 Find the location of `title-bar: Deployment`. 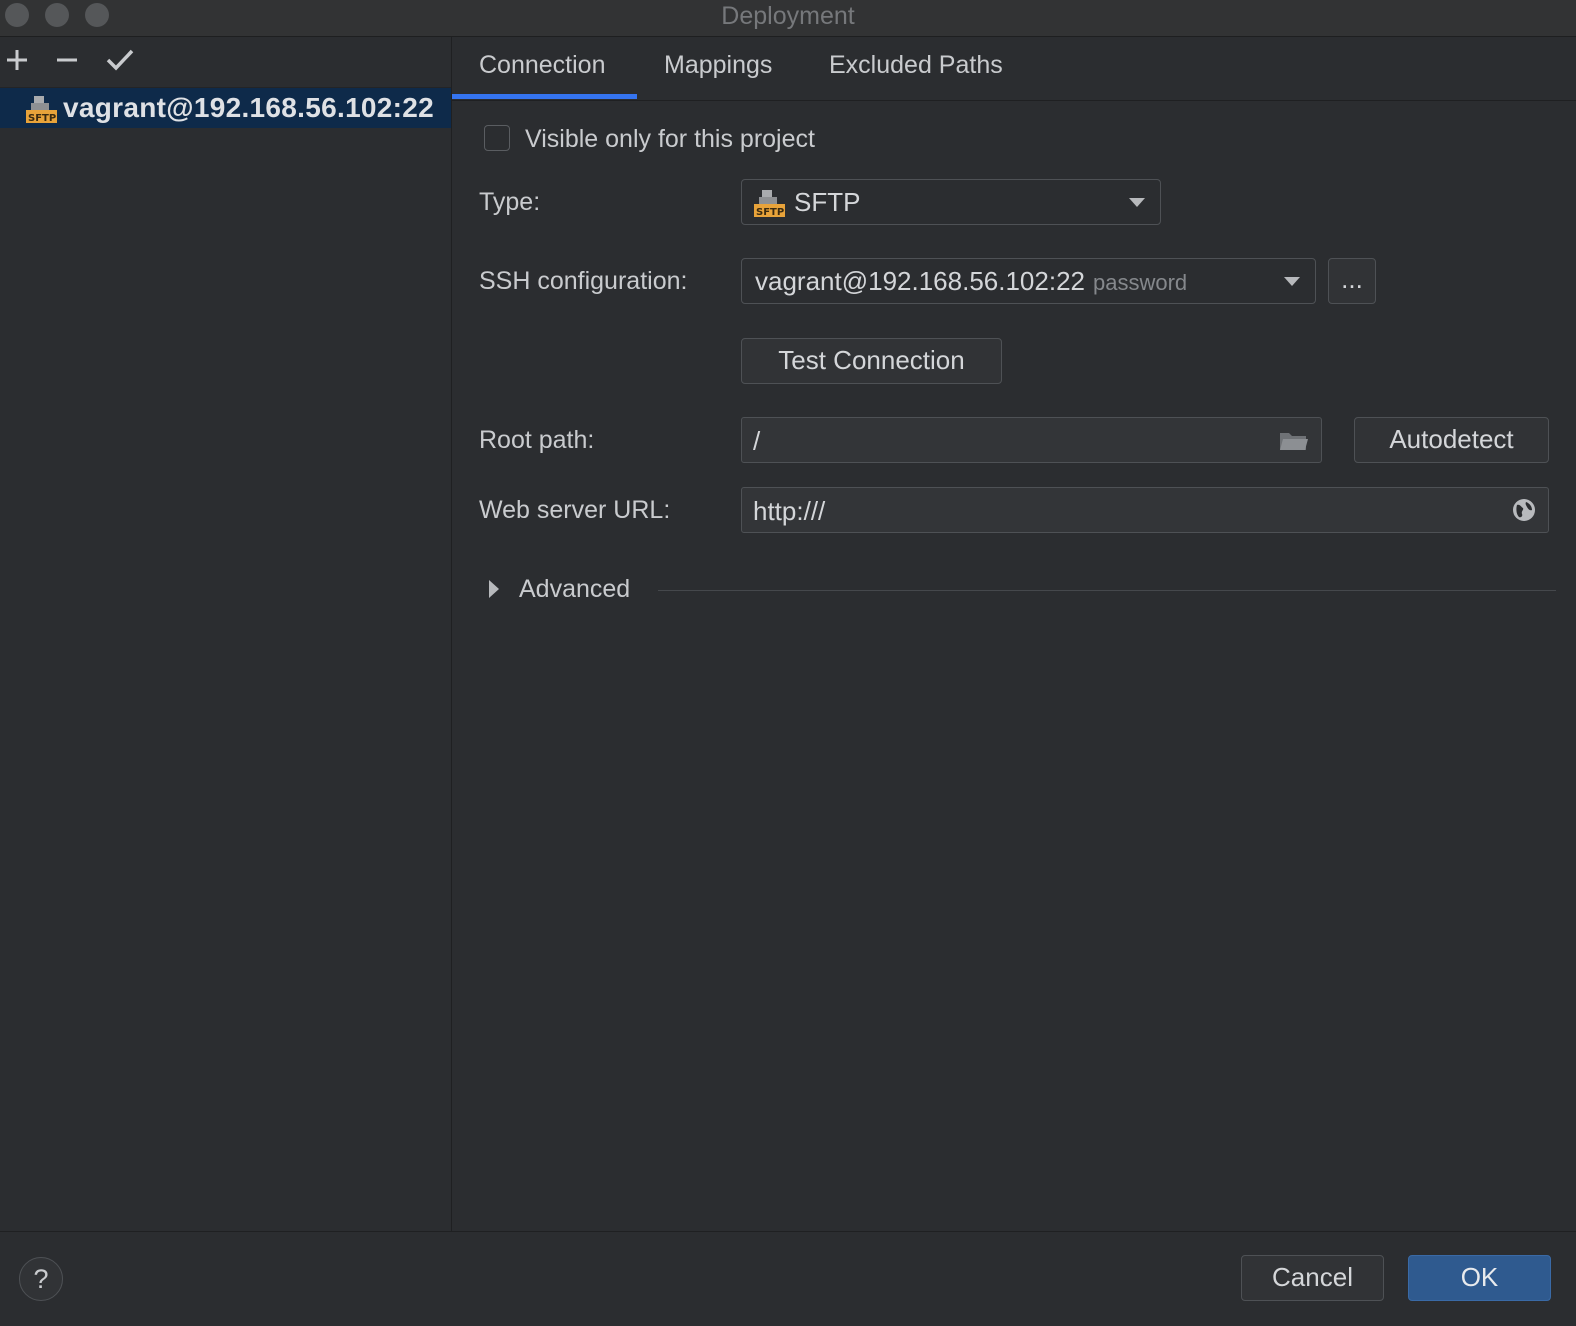

title-bar: Deployment is located at coordinates (788, 18).